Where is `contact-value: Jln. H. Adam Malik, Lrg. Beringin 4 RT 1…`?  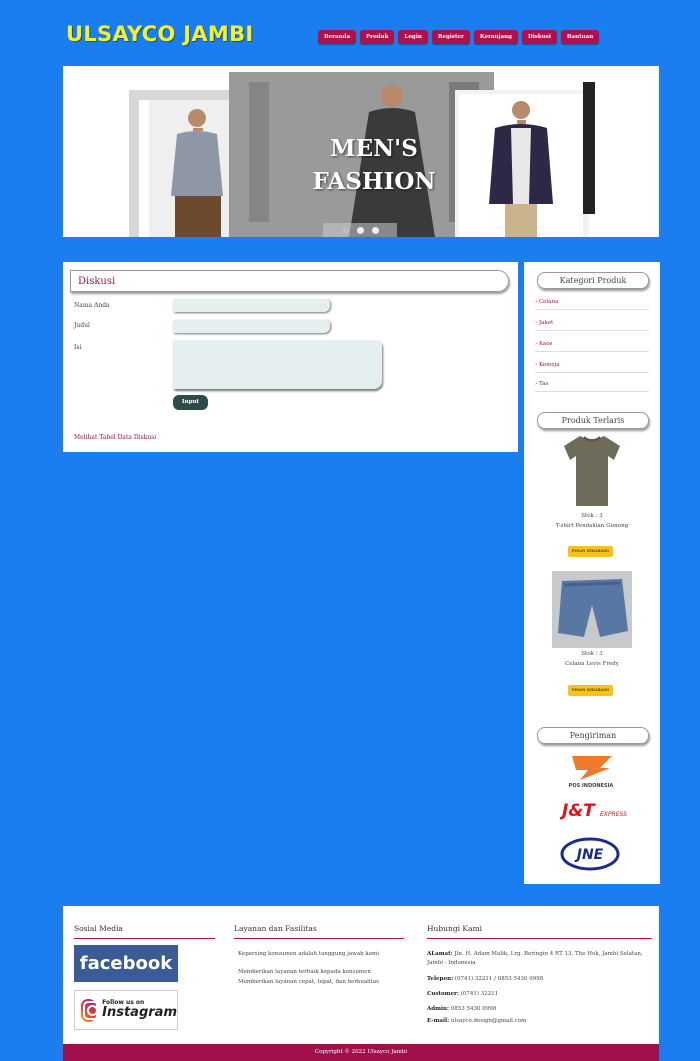 contact-value: Jln. H. Adam Malik, Lrg. Beringin 4 RT 1… is located at coordinates (535, 958).